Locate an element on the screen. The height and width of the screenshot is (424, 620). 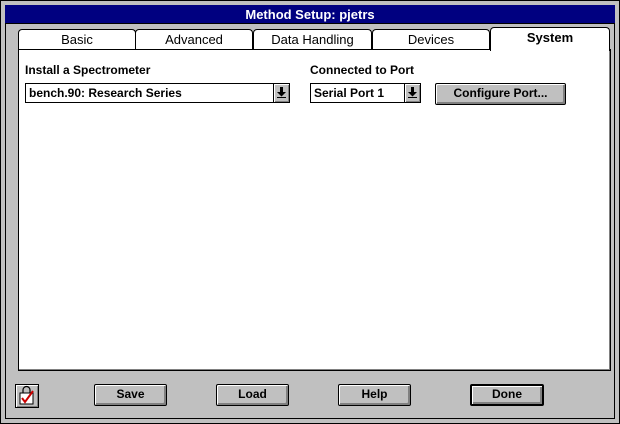
tab-data-handling: Data Handling is located at coordinates (312, 39).